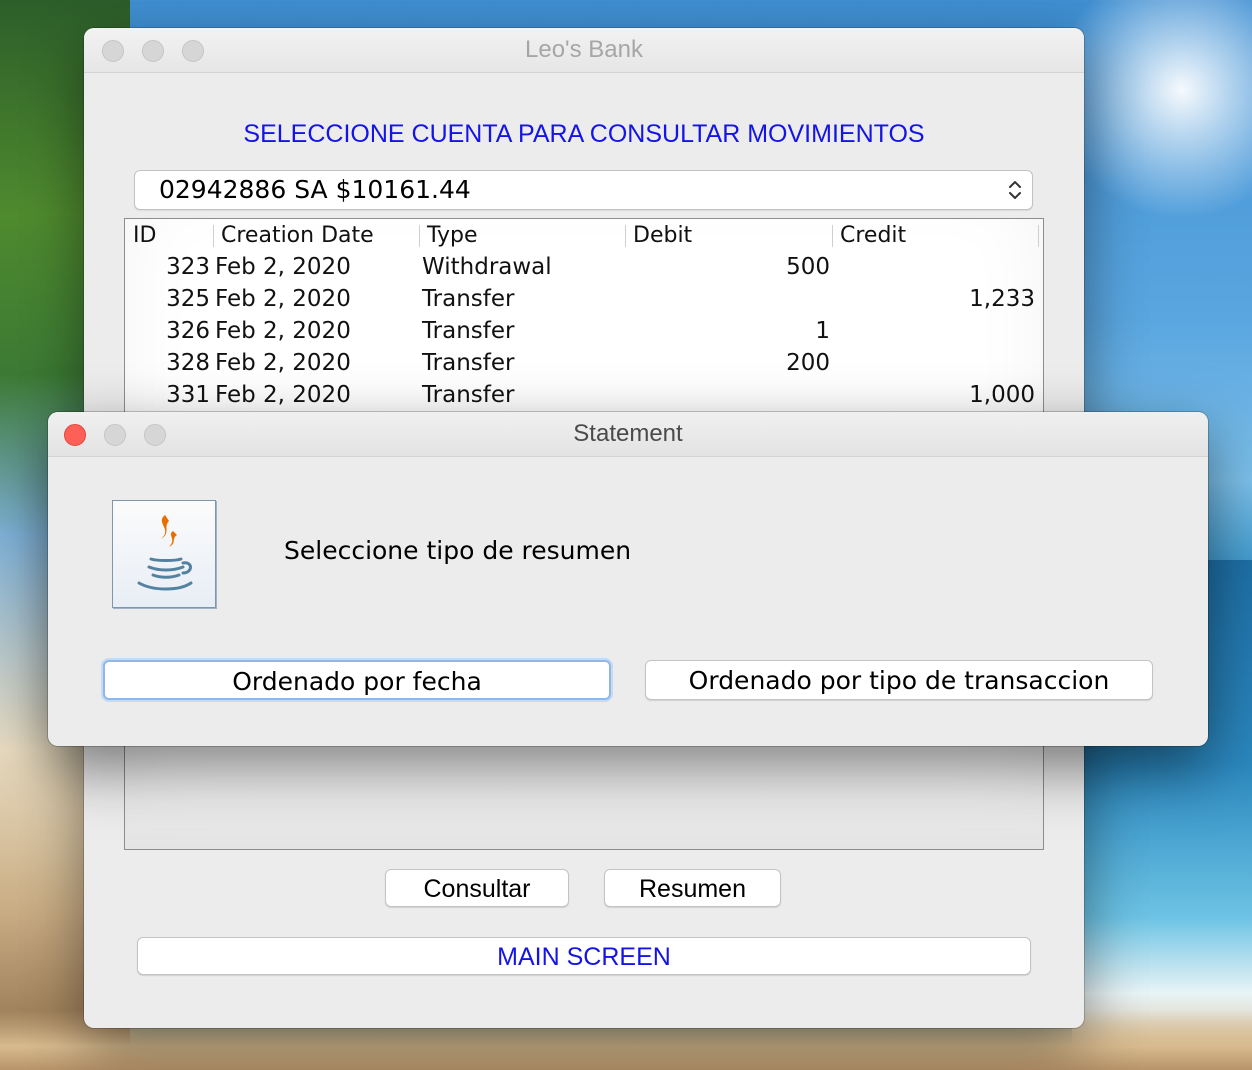  Describe the element at coordinates (477, 888) in the screenshot. I see `consultar-button: Consultar` at that location.